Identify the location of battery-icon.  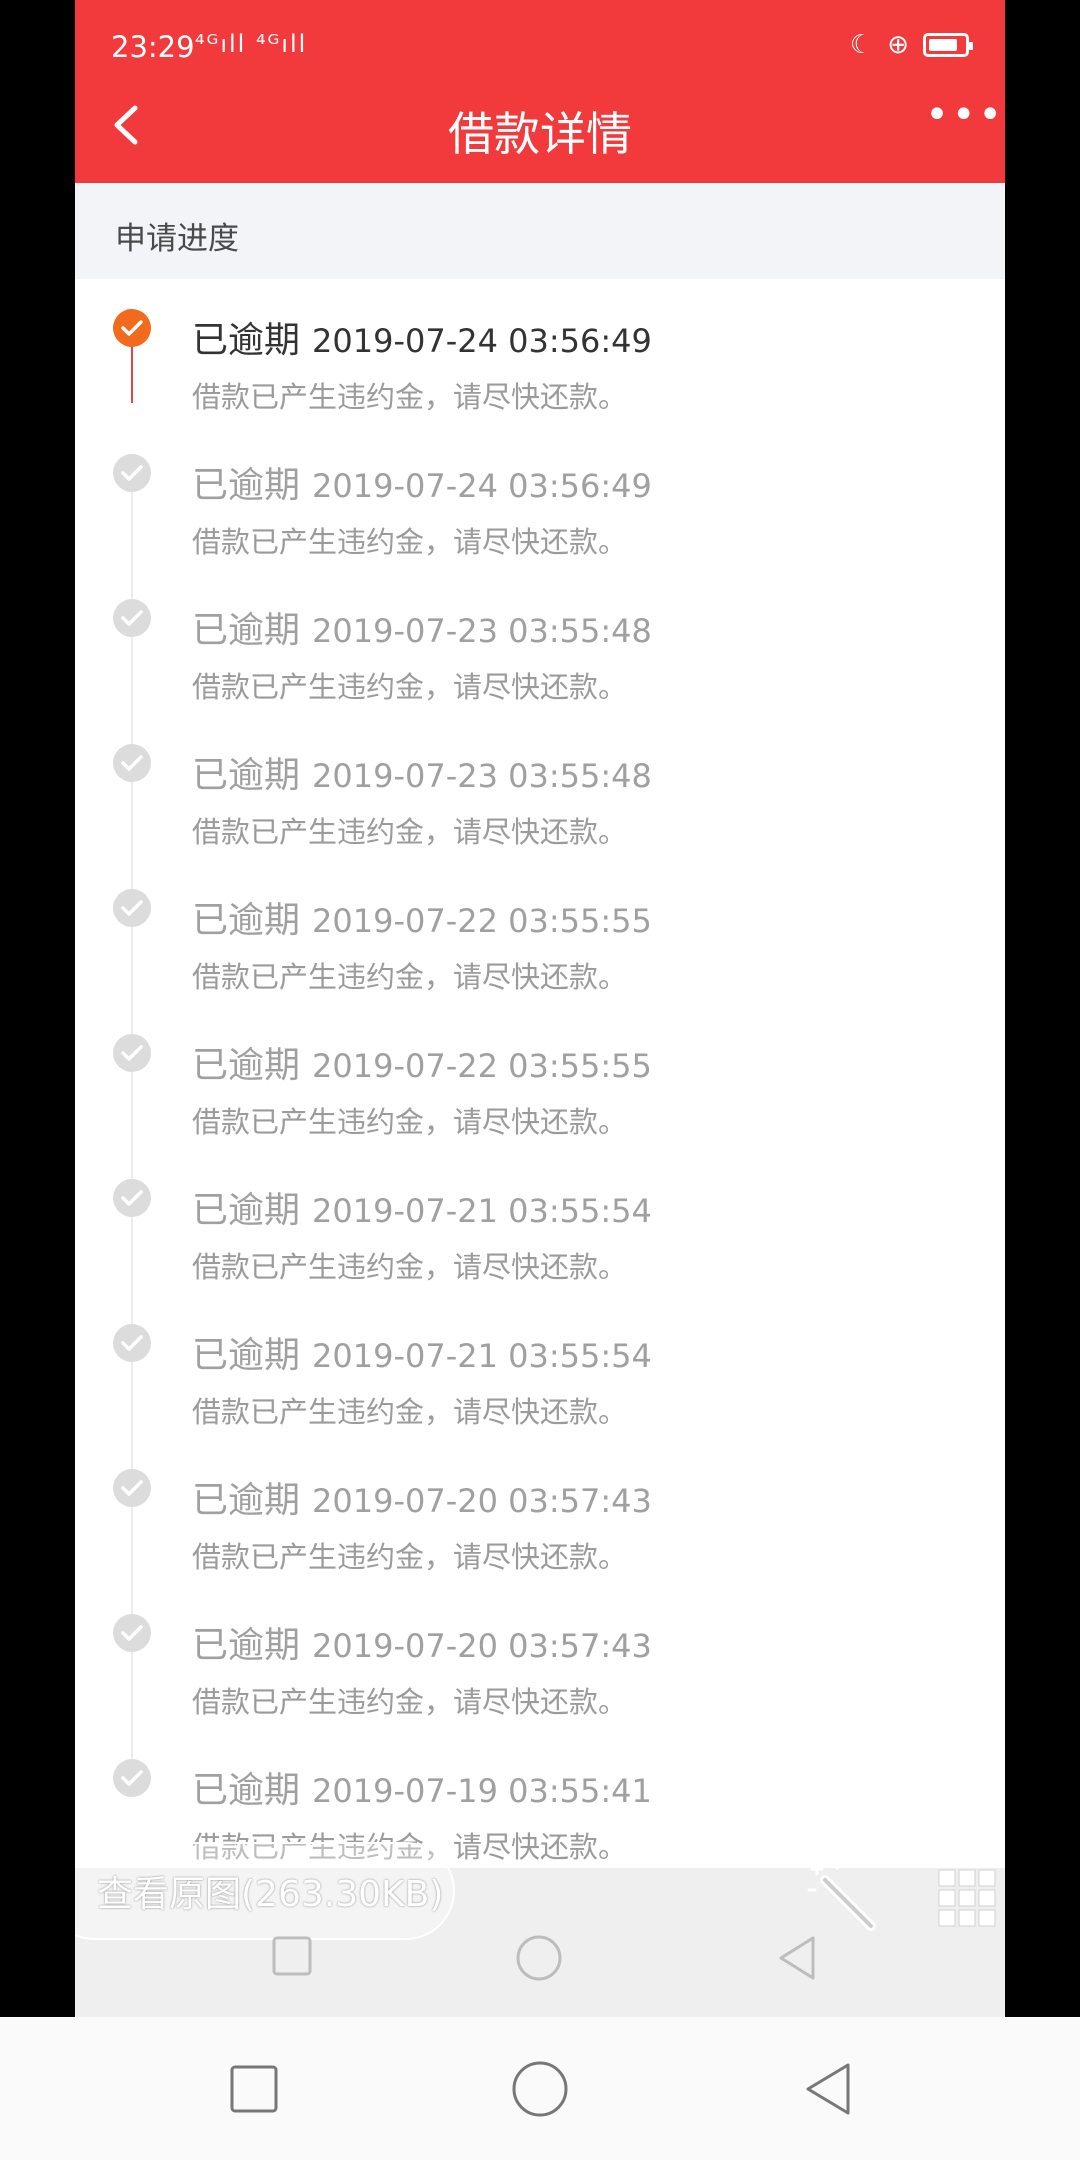
(948, 45).